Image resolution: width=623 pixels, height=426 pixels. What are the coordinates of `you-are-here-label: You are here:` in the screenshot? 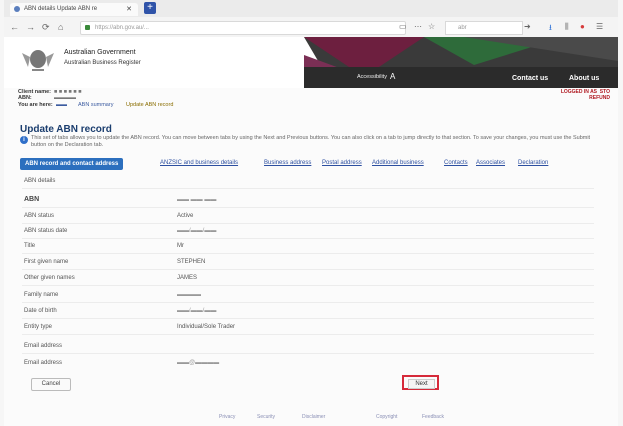 It's located at (35, 105).